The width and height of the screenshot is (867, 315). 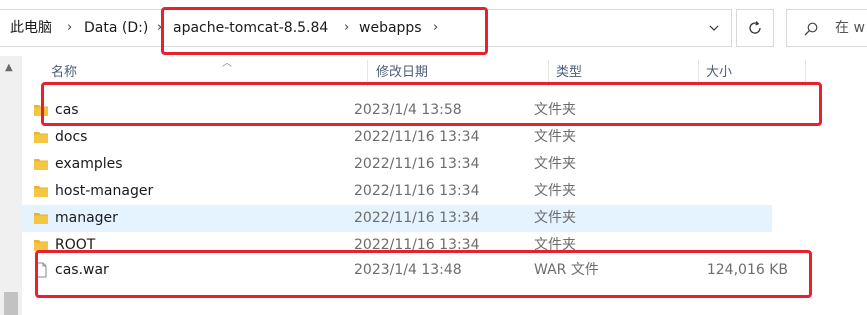 What do you see at coordinates (390, 28) in the screenshot?
I see `breadcrumb-webapps: webapps` at bounding box center [390, 28].